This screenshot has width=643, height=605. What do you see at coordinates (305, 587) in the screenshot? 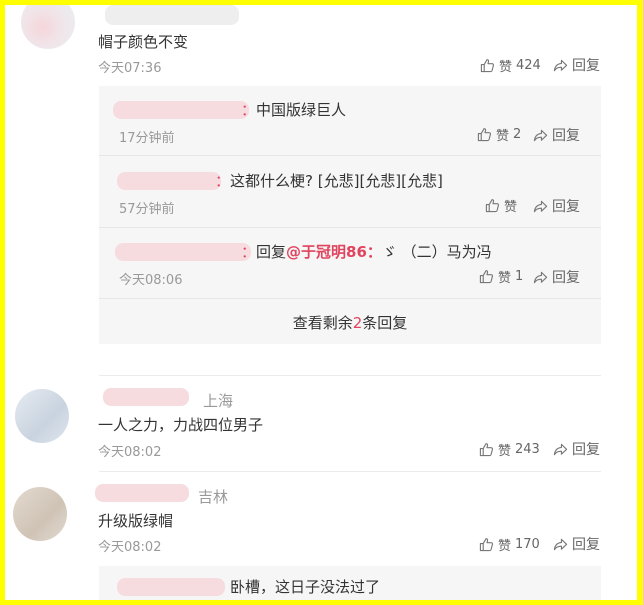
I see `reply-text: 卧槽，这日子没法过了` at bounding box center [305, 587].